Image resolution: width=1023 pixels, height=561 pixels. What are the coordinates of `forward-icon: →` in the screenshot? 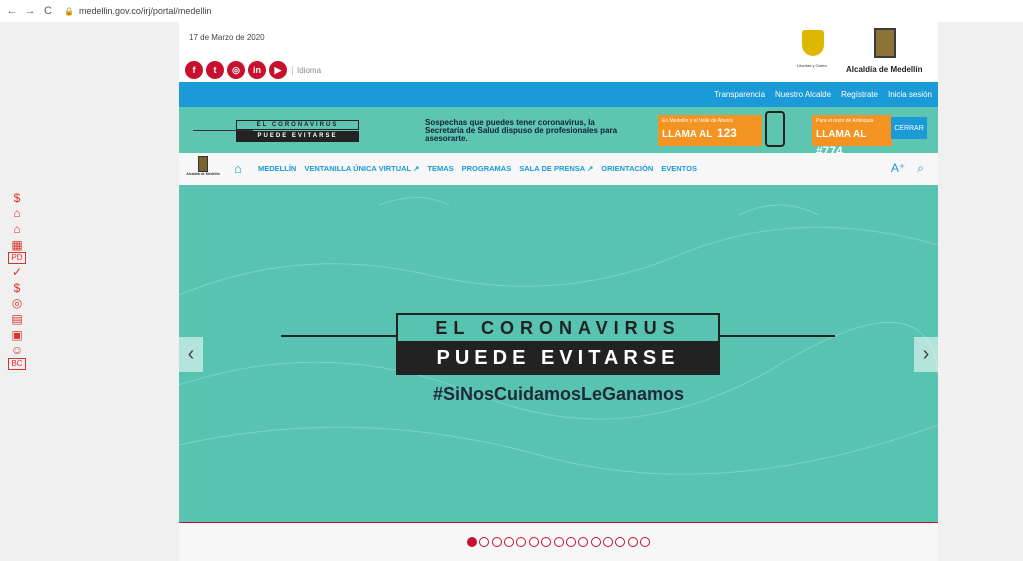 It's located at (30, 11).